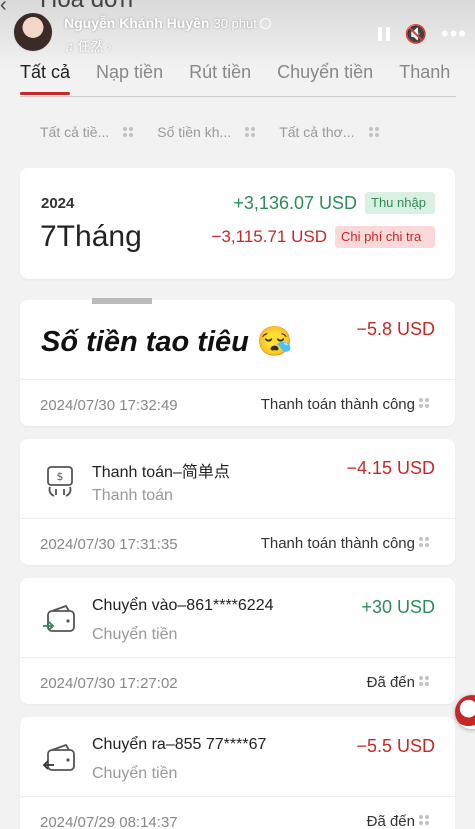 Image resolution: width=475 pixels, height=829 pixels. What do you see at coordinates (465, 712) in the screenshot?
I see `floating-assistant-icon` at bounding box center [465, 712].